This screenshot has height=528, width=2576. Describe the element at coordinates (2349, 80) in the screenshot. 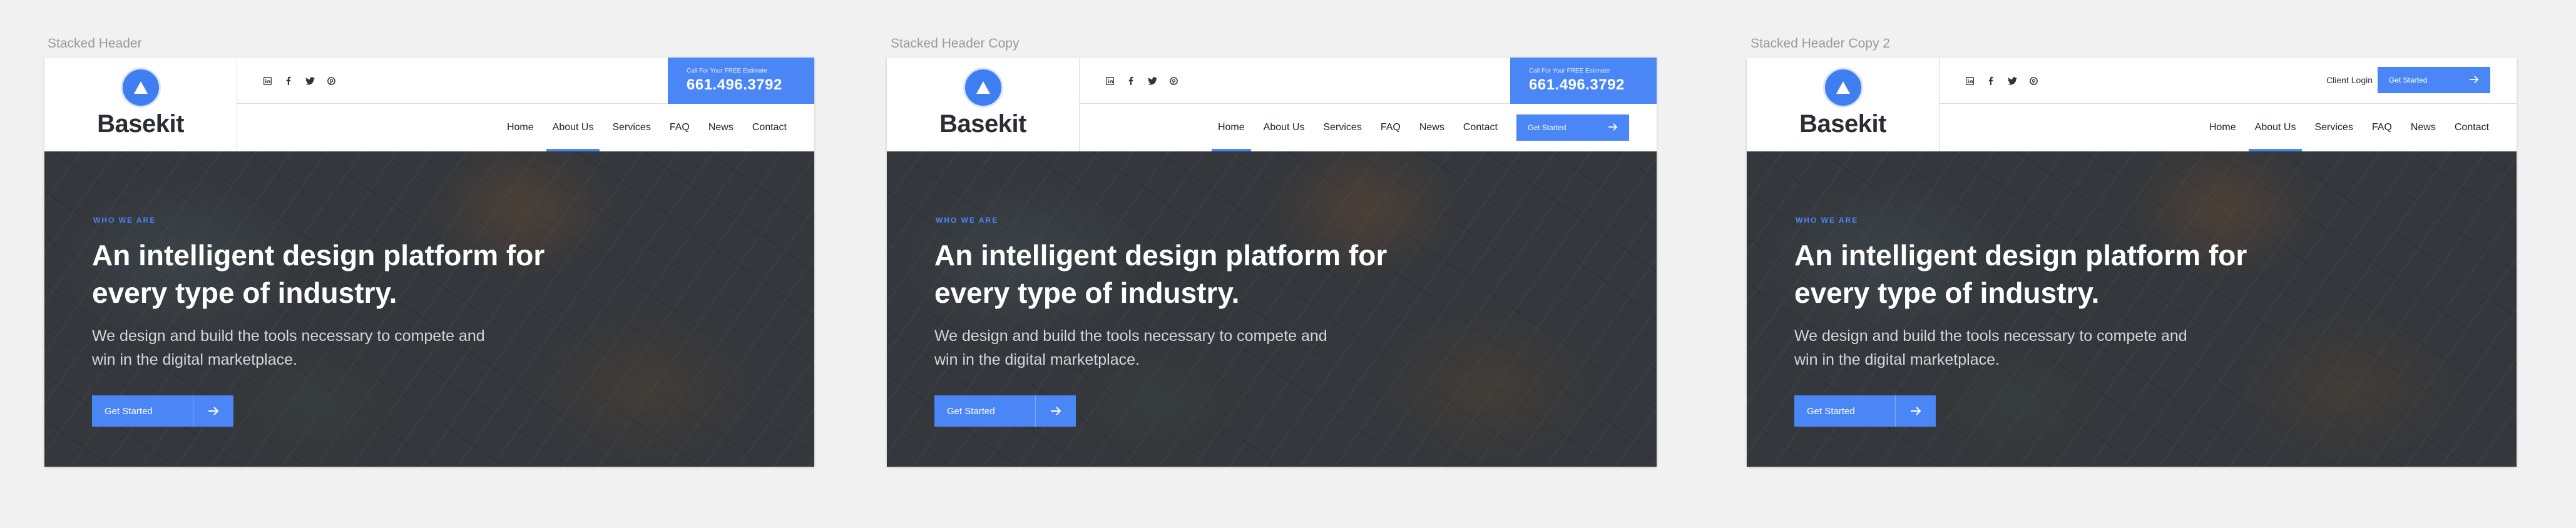

I see `client-login-link: Client Login` at that location.